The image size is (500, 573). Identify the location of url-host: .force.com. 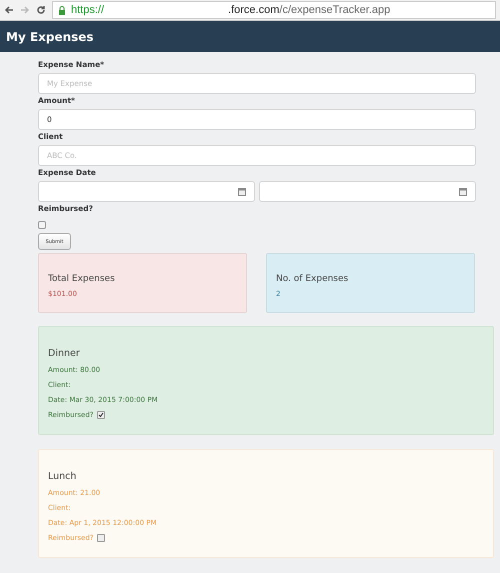
(254, 10).